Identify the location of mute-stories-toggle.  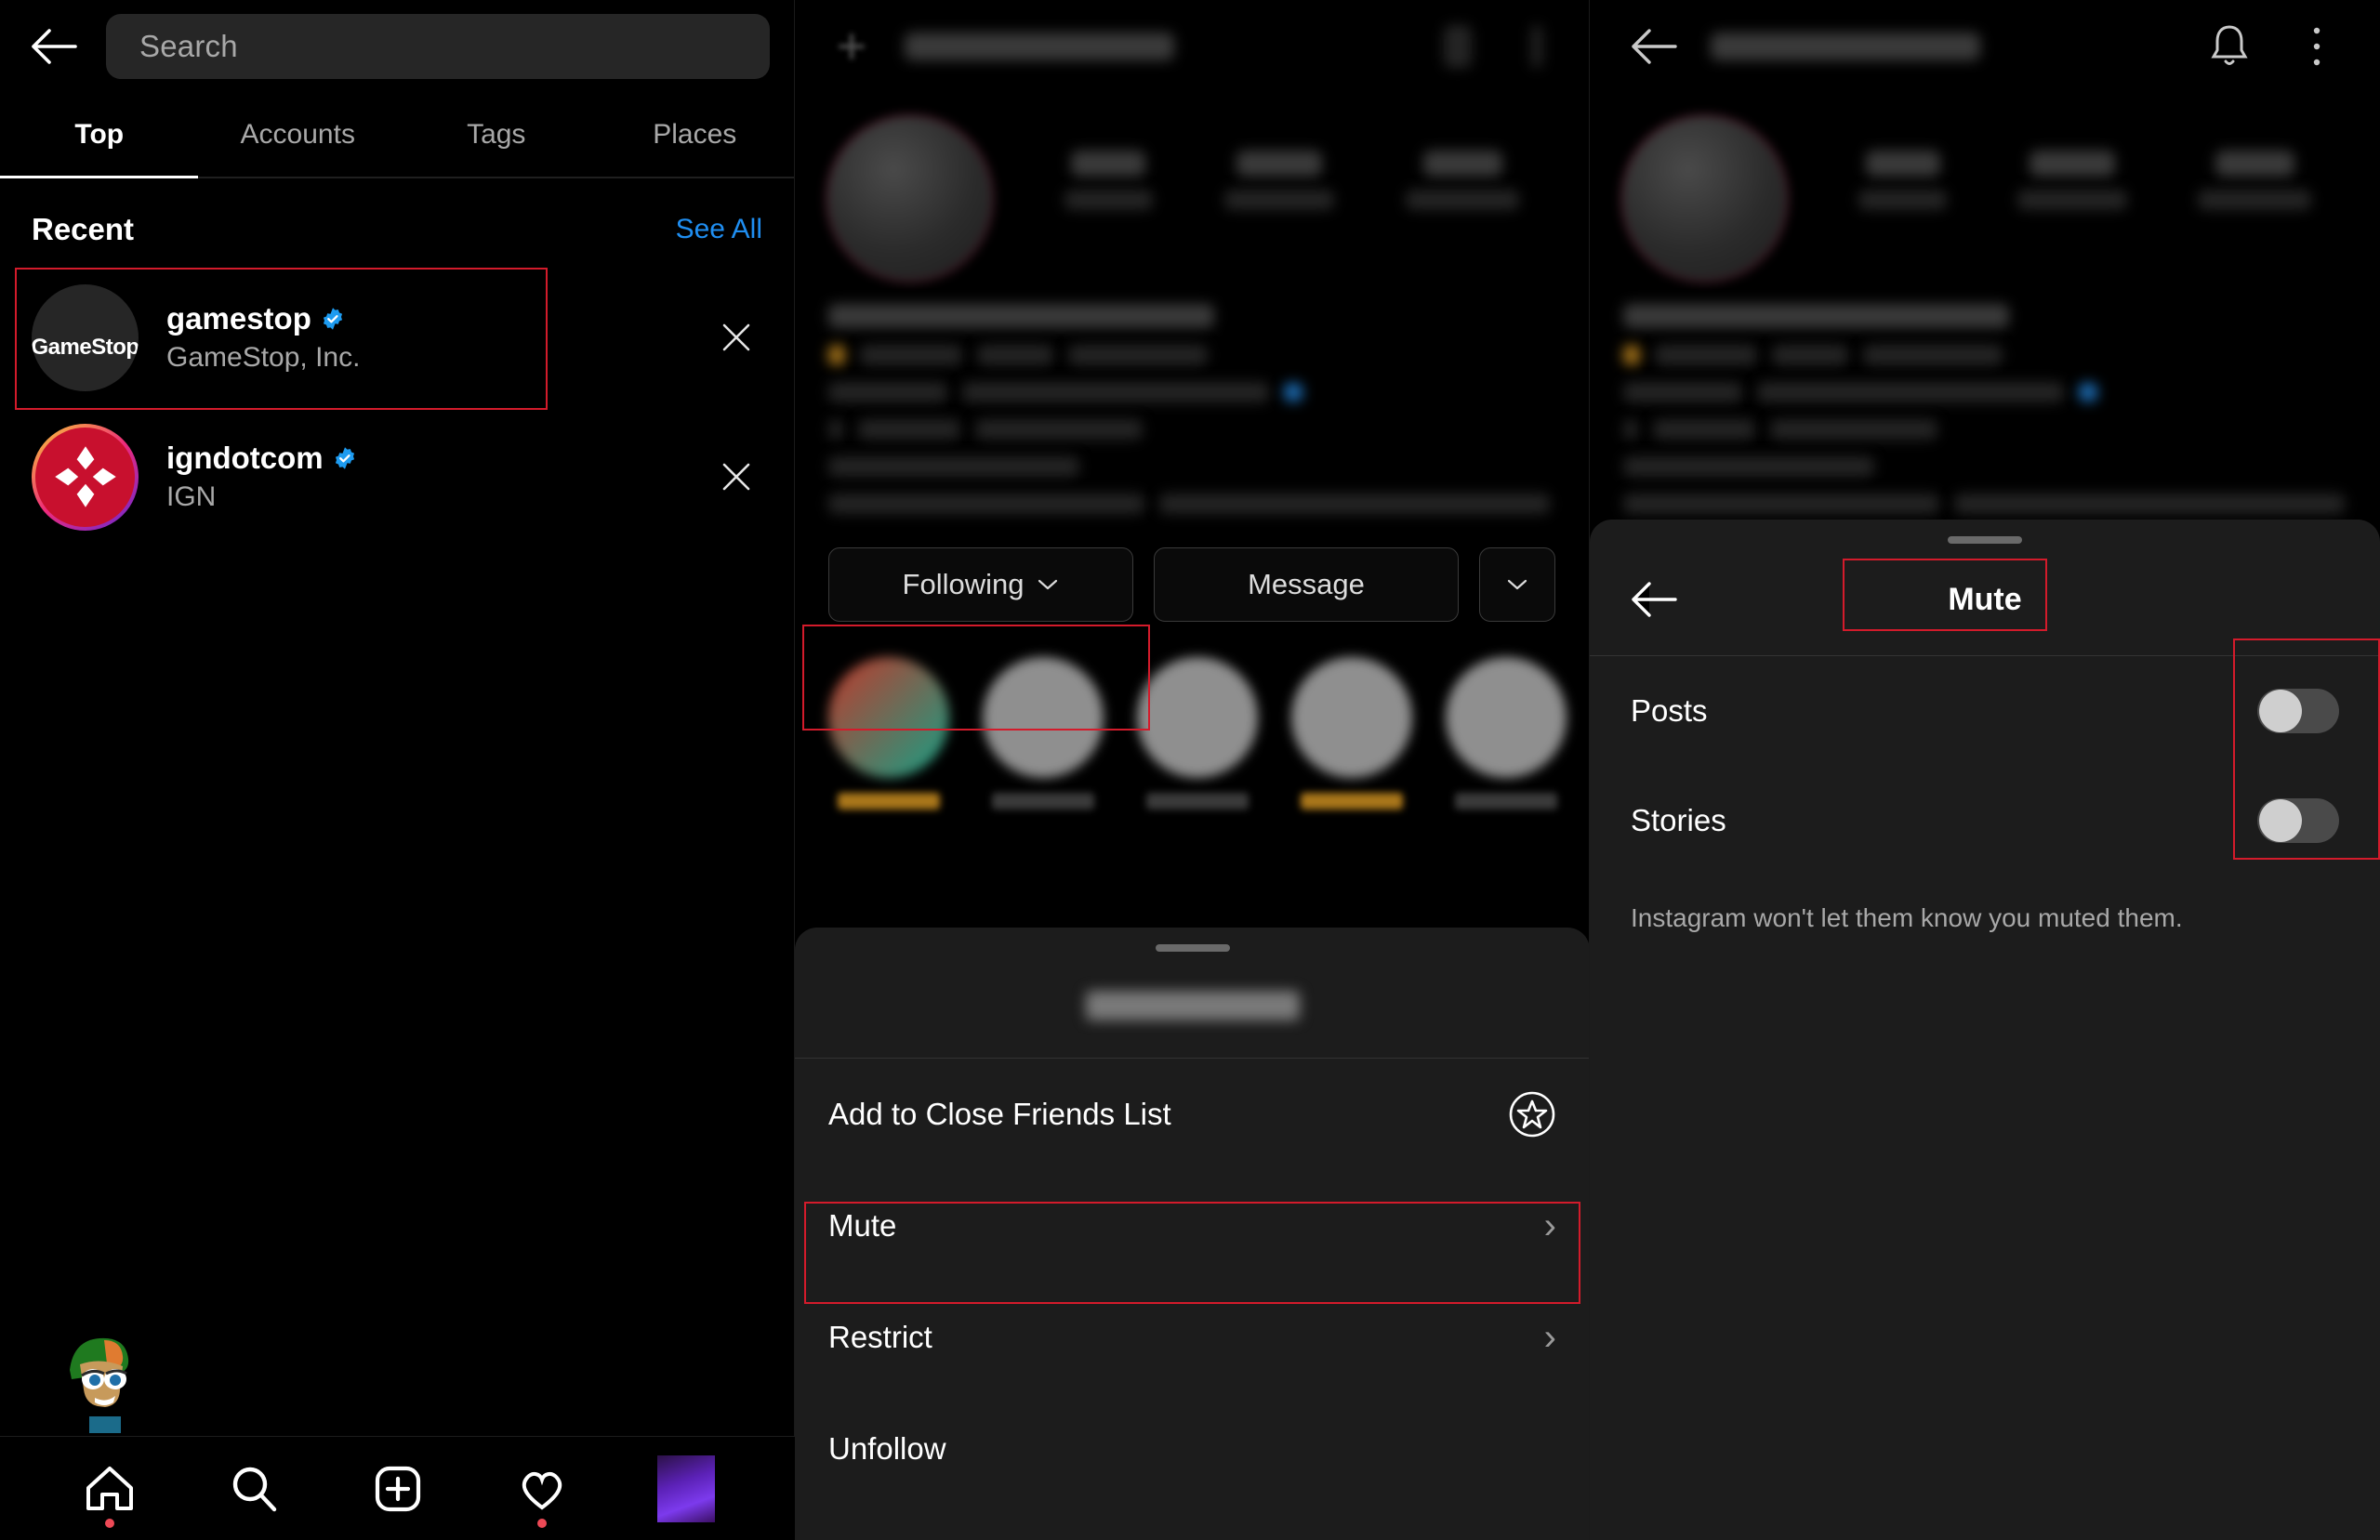
(2298, 820).